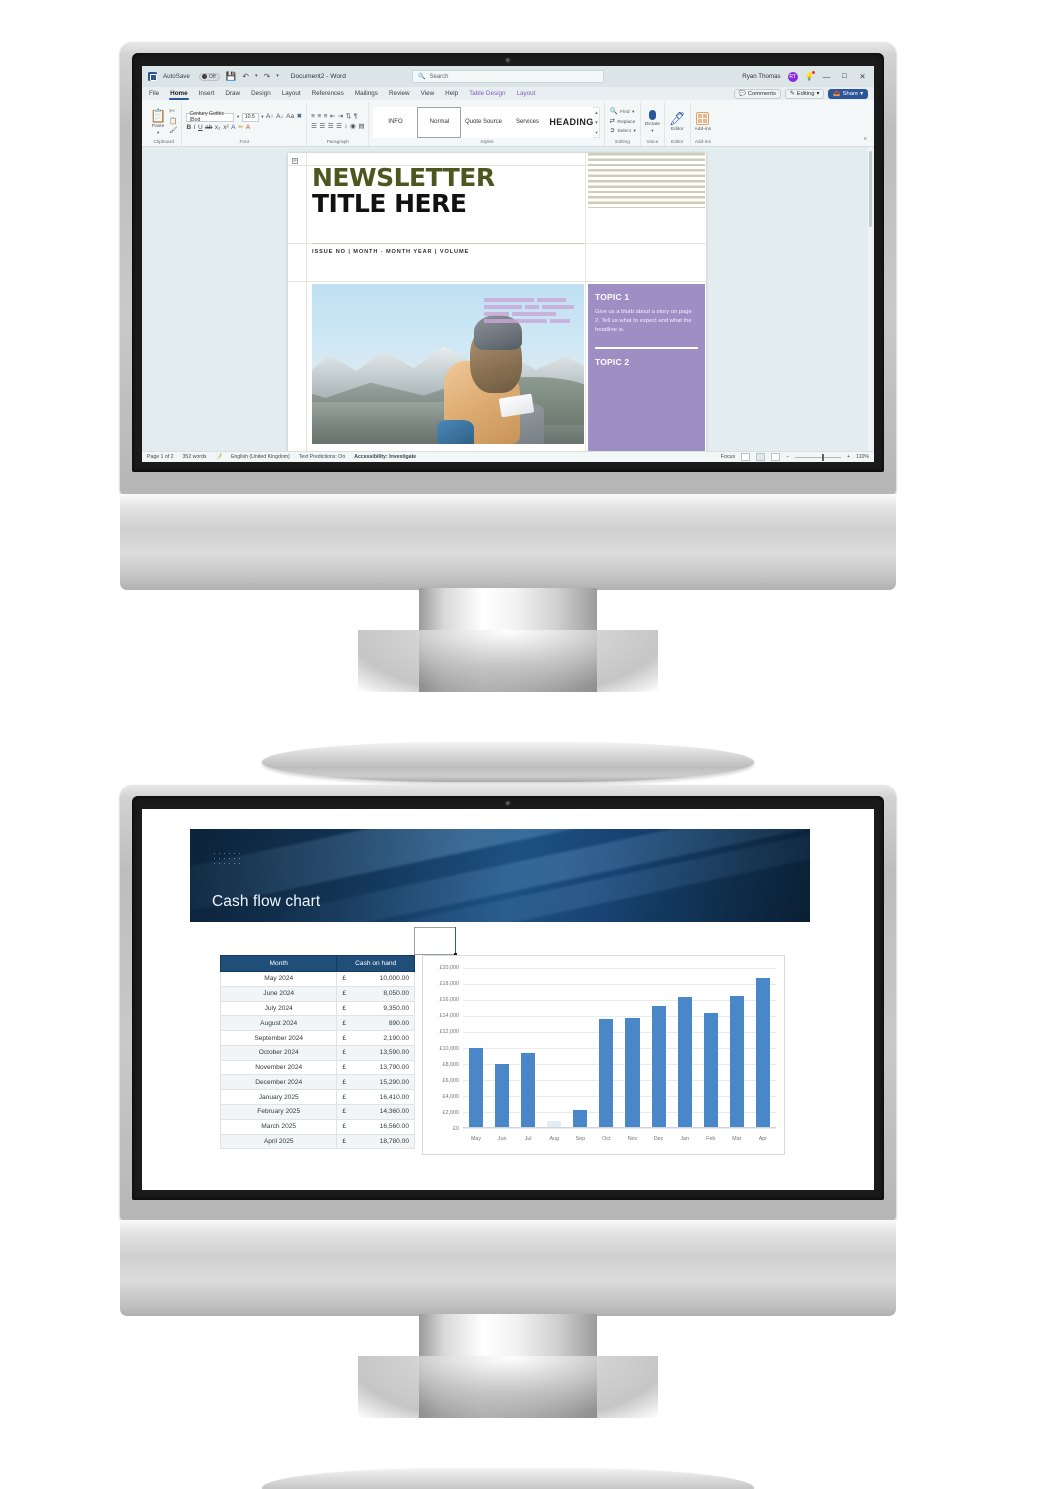 The image size is (1040, 1489). I want to click on styles-scroll: ▲ ▼ ▾, so click(597, 122).